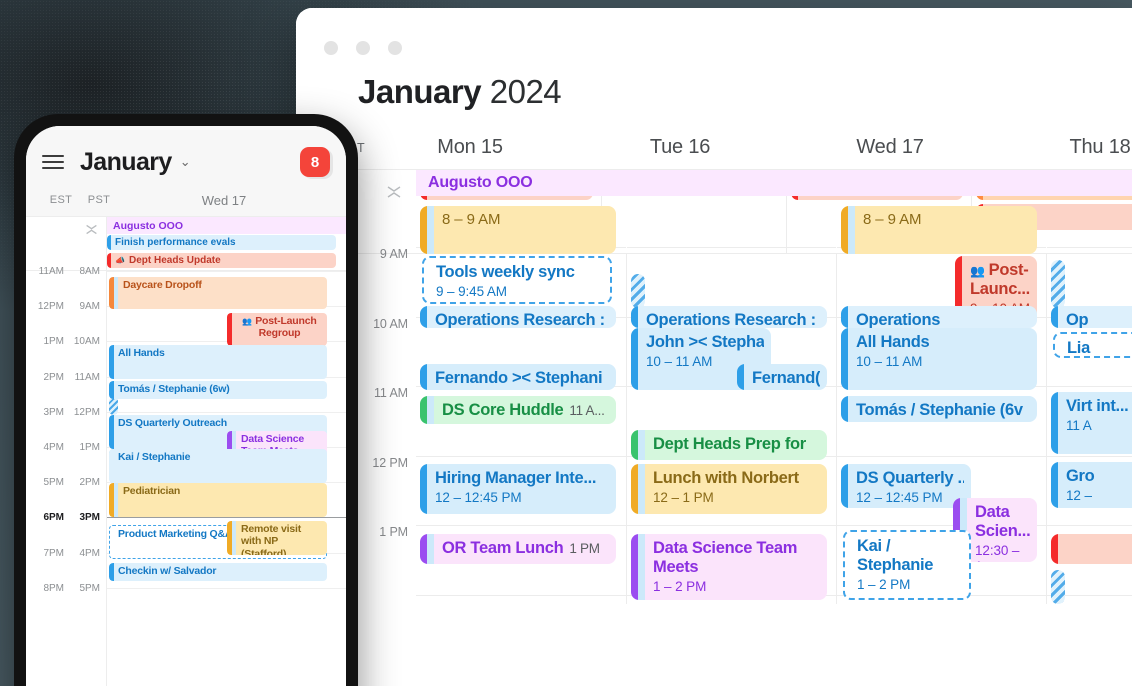 The image size is (1132, 686). Describe the element at coordinates (89, 307) in the screenshot. I see `phone-hour-label-pst: 9AM` at that location.